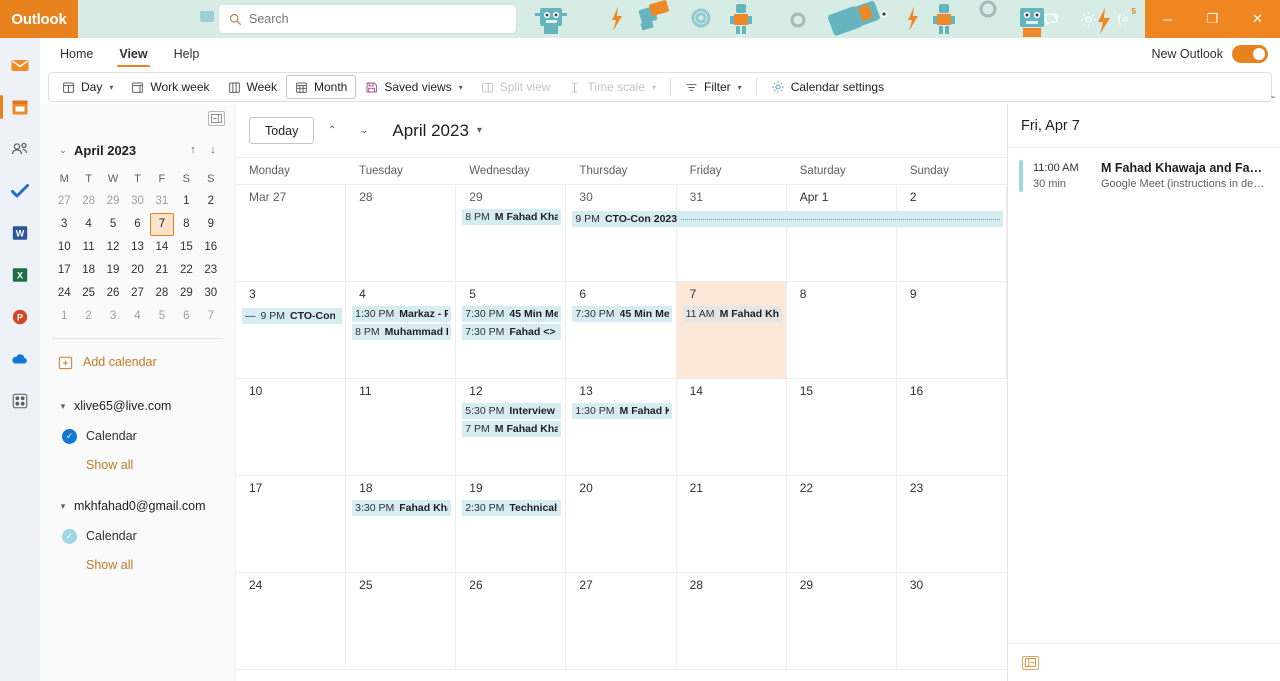 The width and height of the screenshot is (1280, 681). I want to click on mini-calendar-prev-button: ↑, so click(193, 150).